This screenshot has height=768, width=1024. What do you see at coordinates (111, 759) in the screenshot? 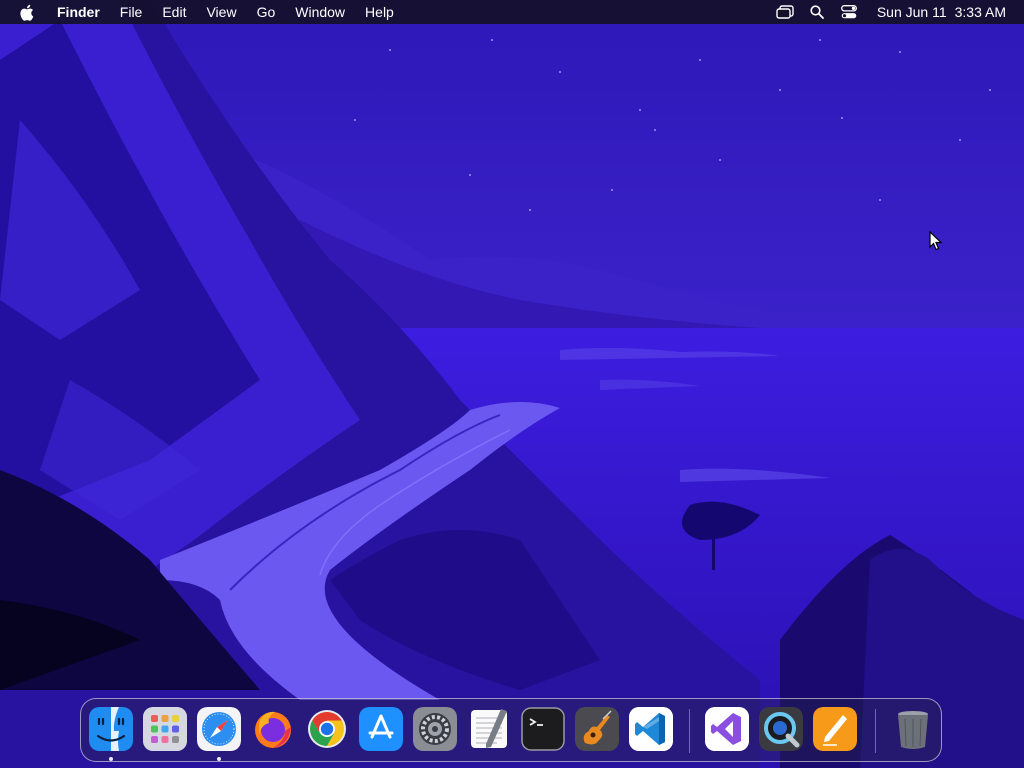
I see `finder-running-indicator` at bounding box center [111, 759].